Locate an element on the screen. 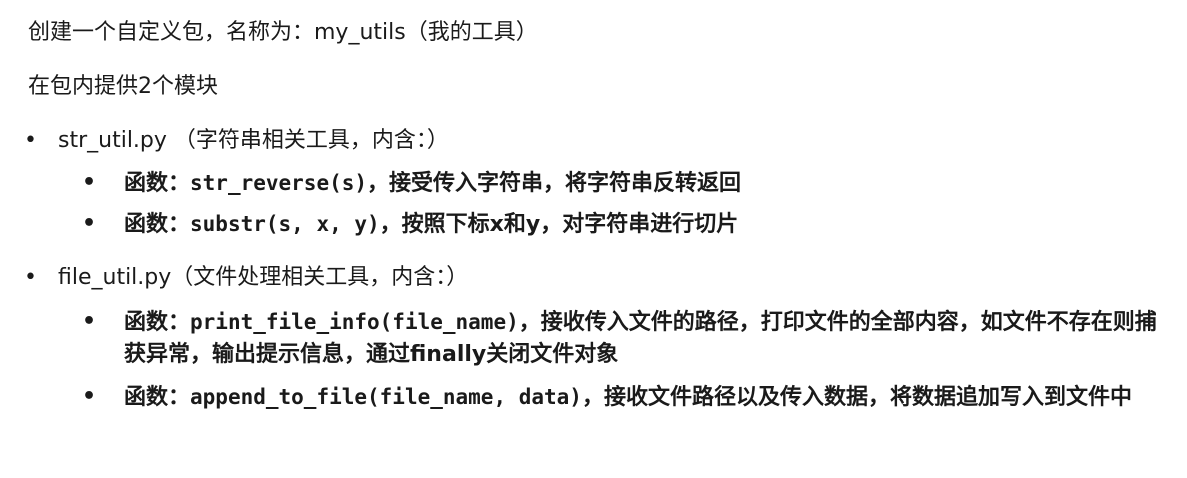  function-signature: print_file_info(file_name) is located at coordinates (354, 322).